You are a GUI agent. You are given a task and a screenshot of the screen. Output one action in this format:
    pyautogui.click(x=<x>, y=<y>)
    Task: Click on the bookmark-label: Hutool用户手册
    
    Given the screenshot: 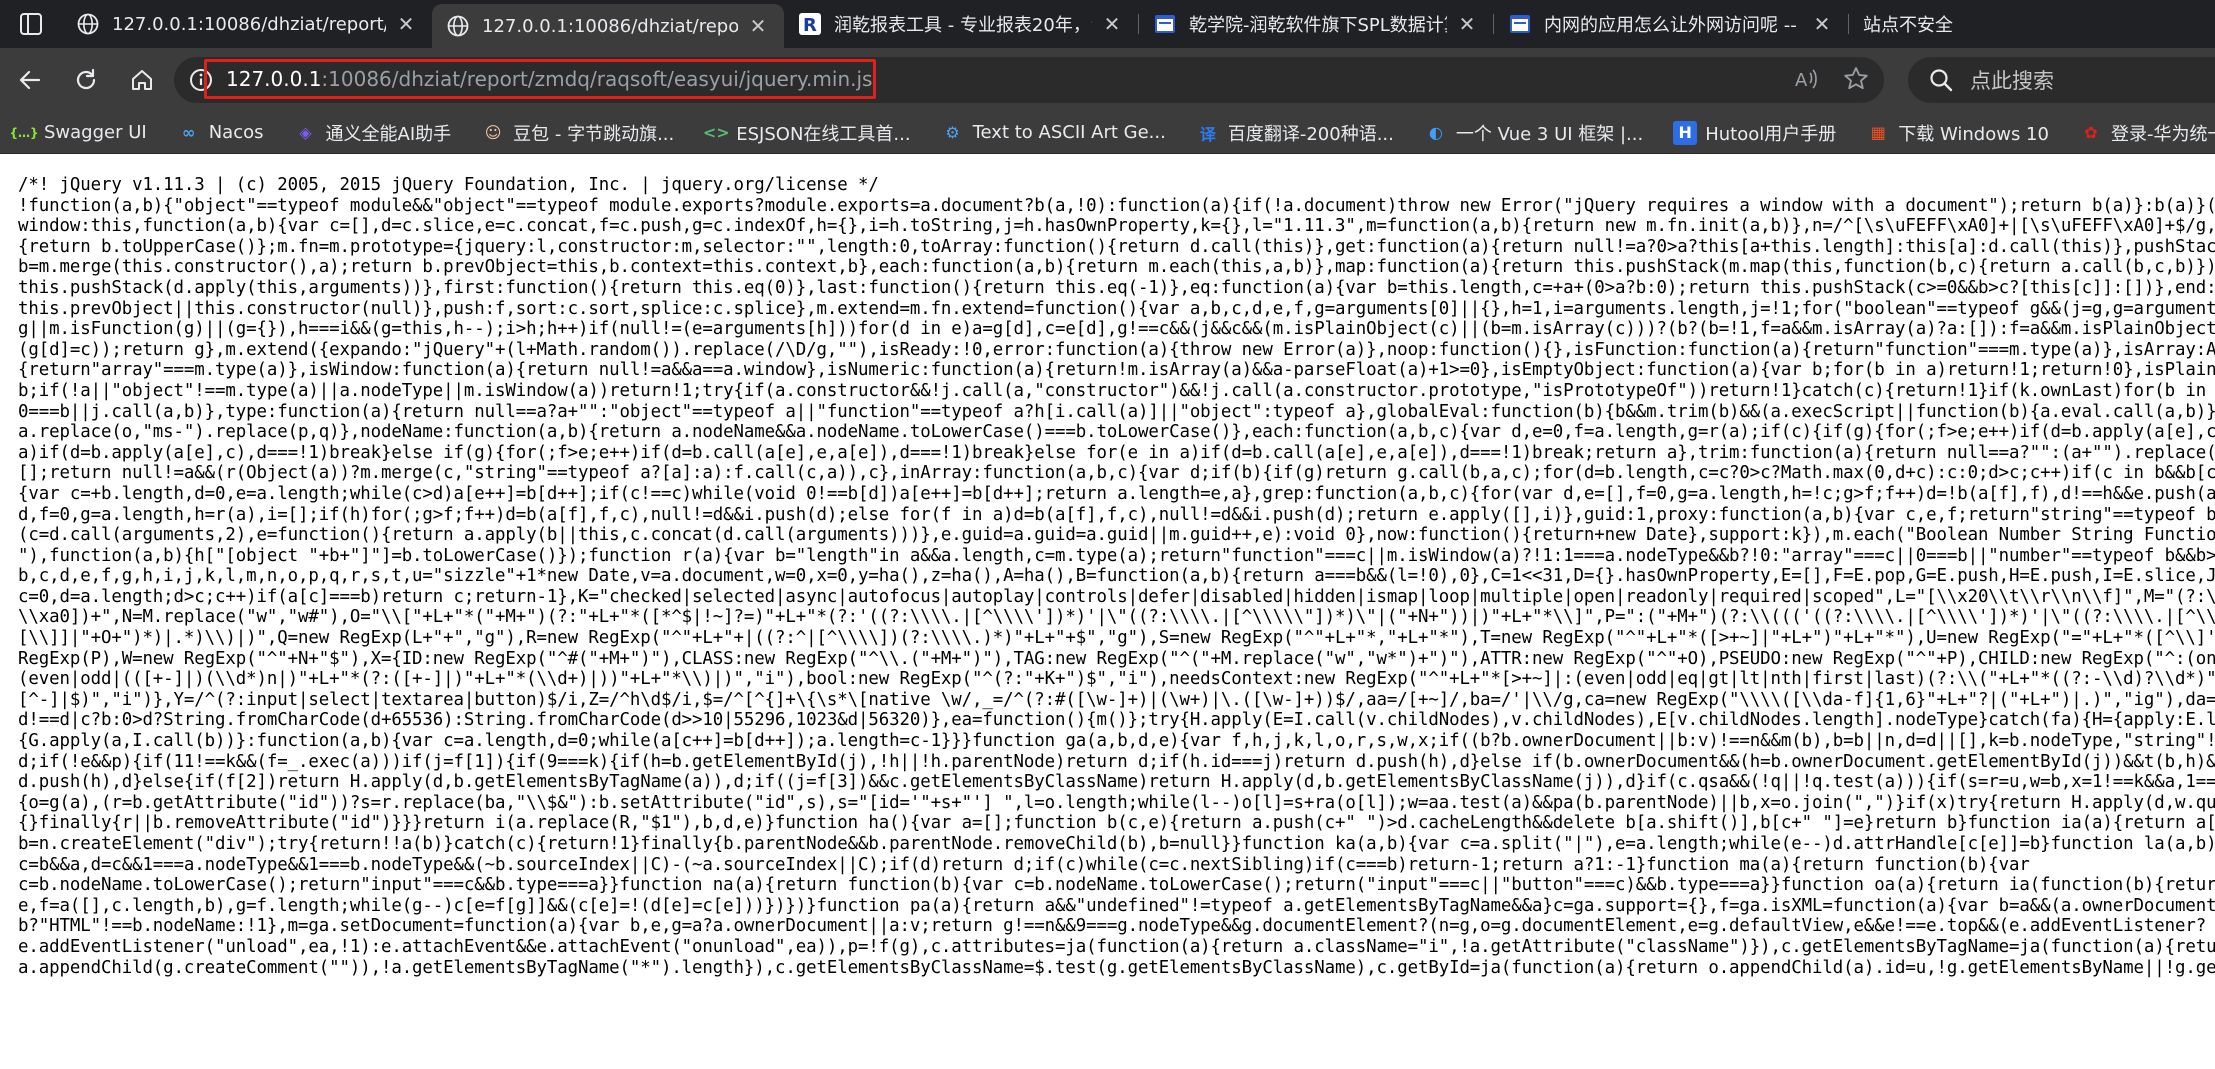 What is the action you would take?
    pyautogui.click(x=1771, y=134)
    